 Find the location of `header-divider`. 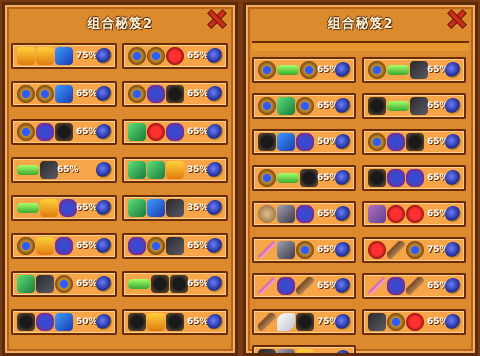

header-divider is located at coordinates (360, 46).